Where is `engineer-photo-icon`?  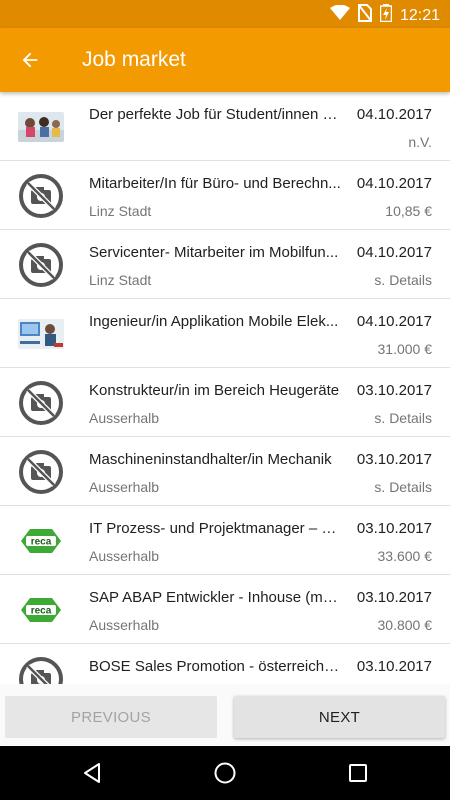 engineer-photo-icon is located at coordinates (41, 334).